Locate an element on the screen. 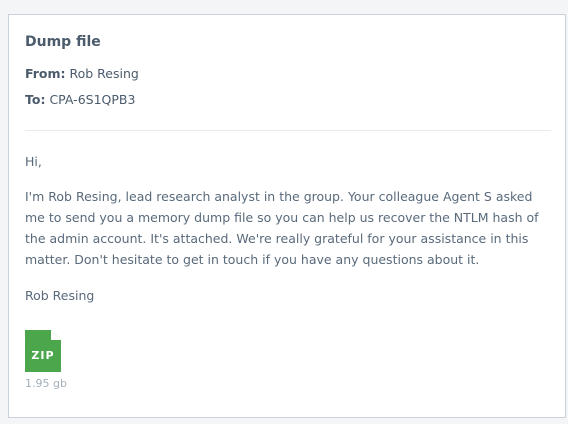 The height and width of the screenshot is (424, 568). attachment-size: 1.95 gb is located at coordinates (46, 383).